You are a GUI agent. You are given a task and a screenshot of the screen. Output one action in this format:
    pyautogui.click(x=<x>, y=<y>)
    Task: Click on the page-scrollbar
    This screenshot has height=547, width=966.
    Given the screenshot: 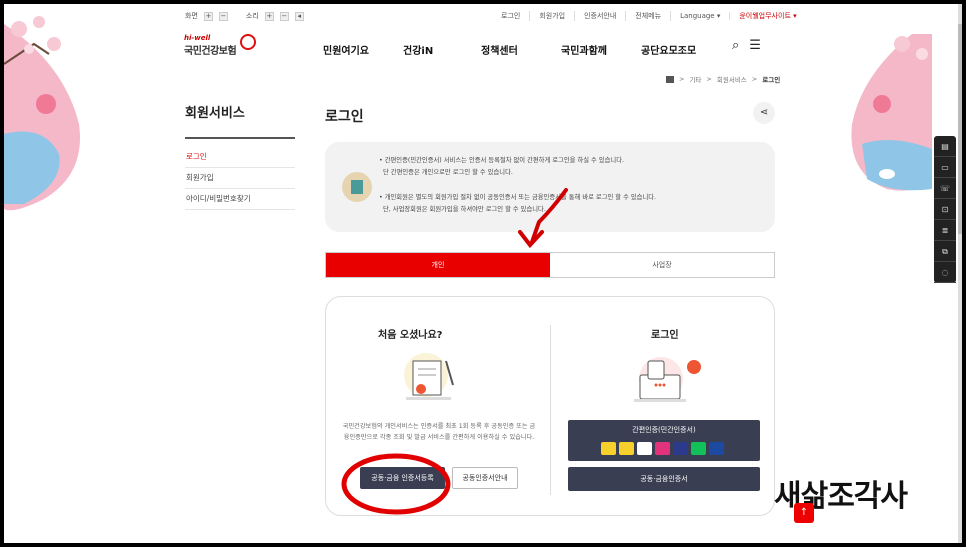 What is the action you would take?
    pyautogui.click(x=960, y=273)
    